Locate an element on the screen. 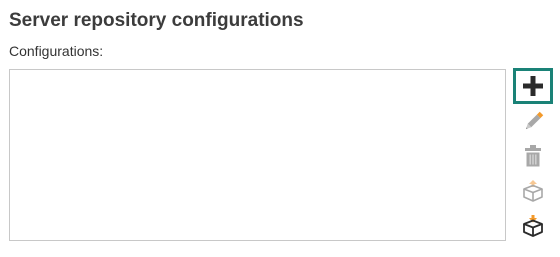 The height and width of the screenshot is (257, 560). add-configuration-button is located at coordinates (533, 86).